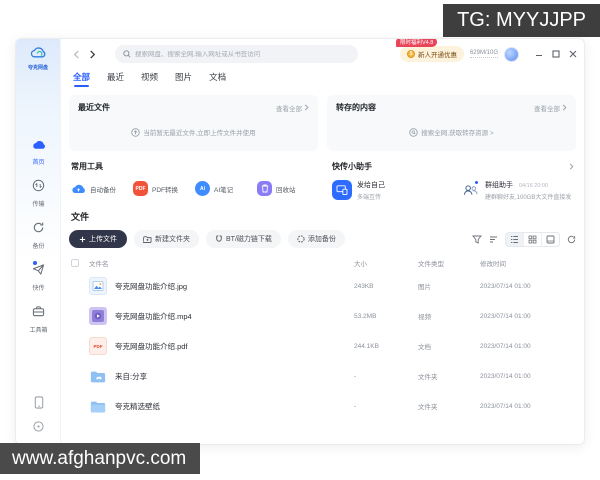  I want to click on saved-view-all-link: 查看全部, so click(550, 108).